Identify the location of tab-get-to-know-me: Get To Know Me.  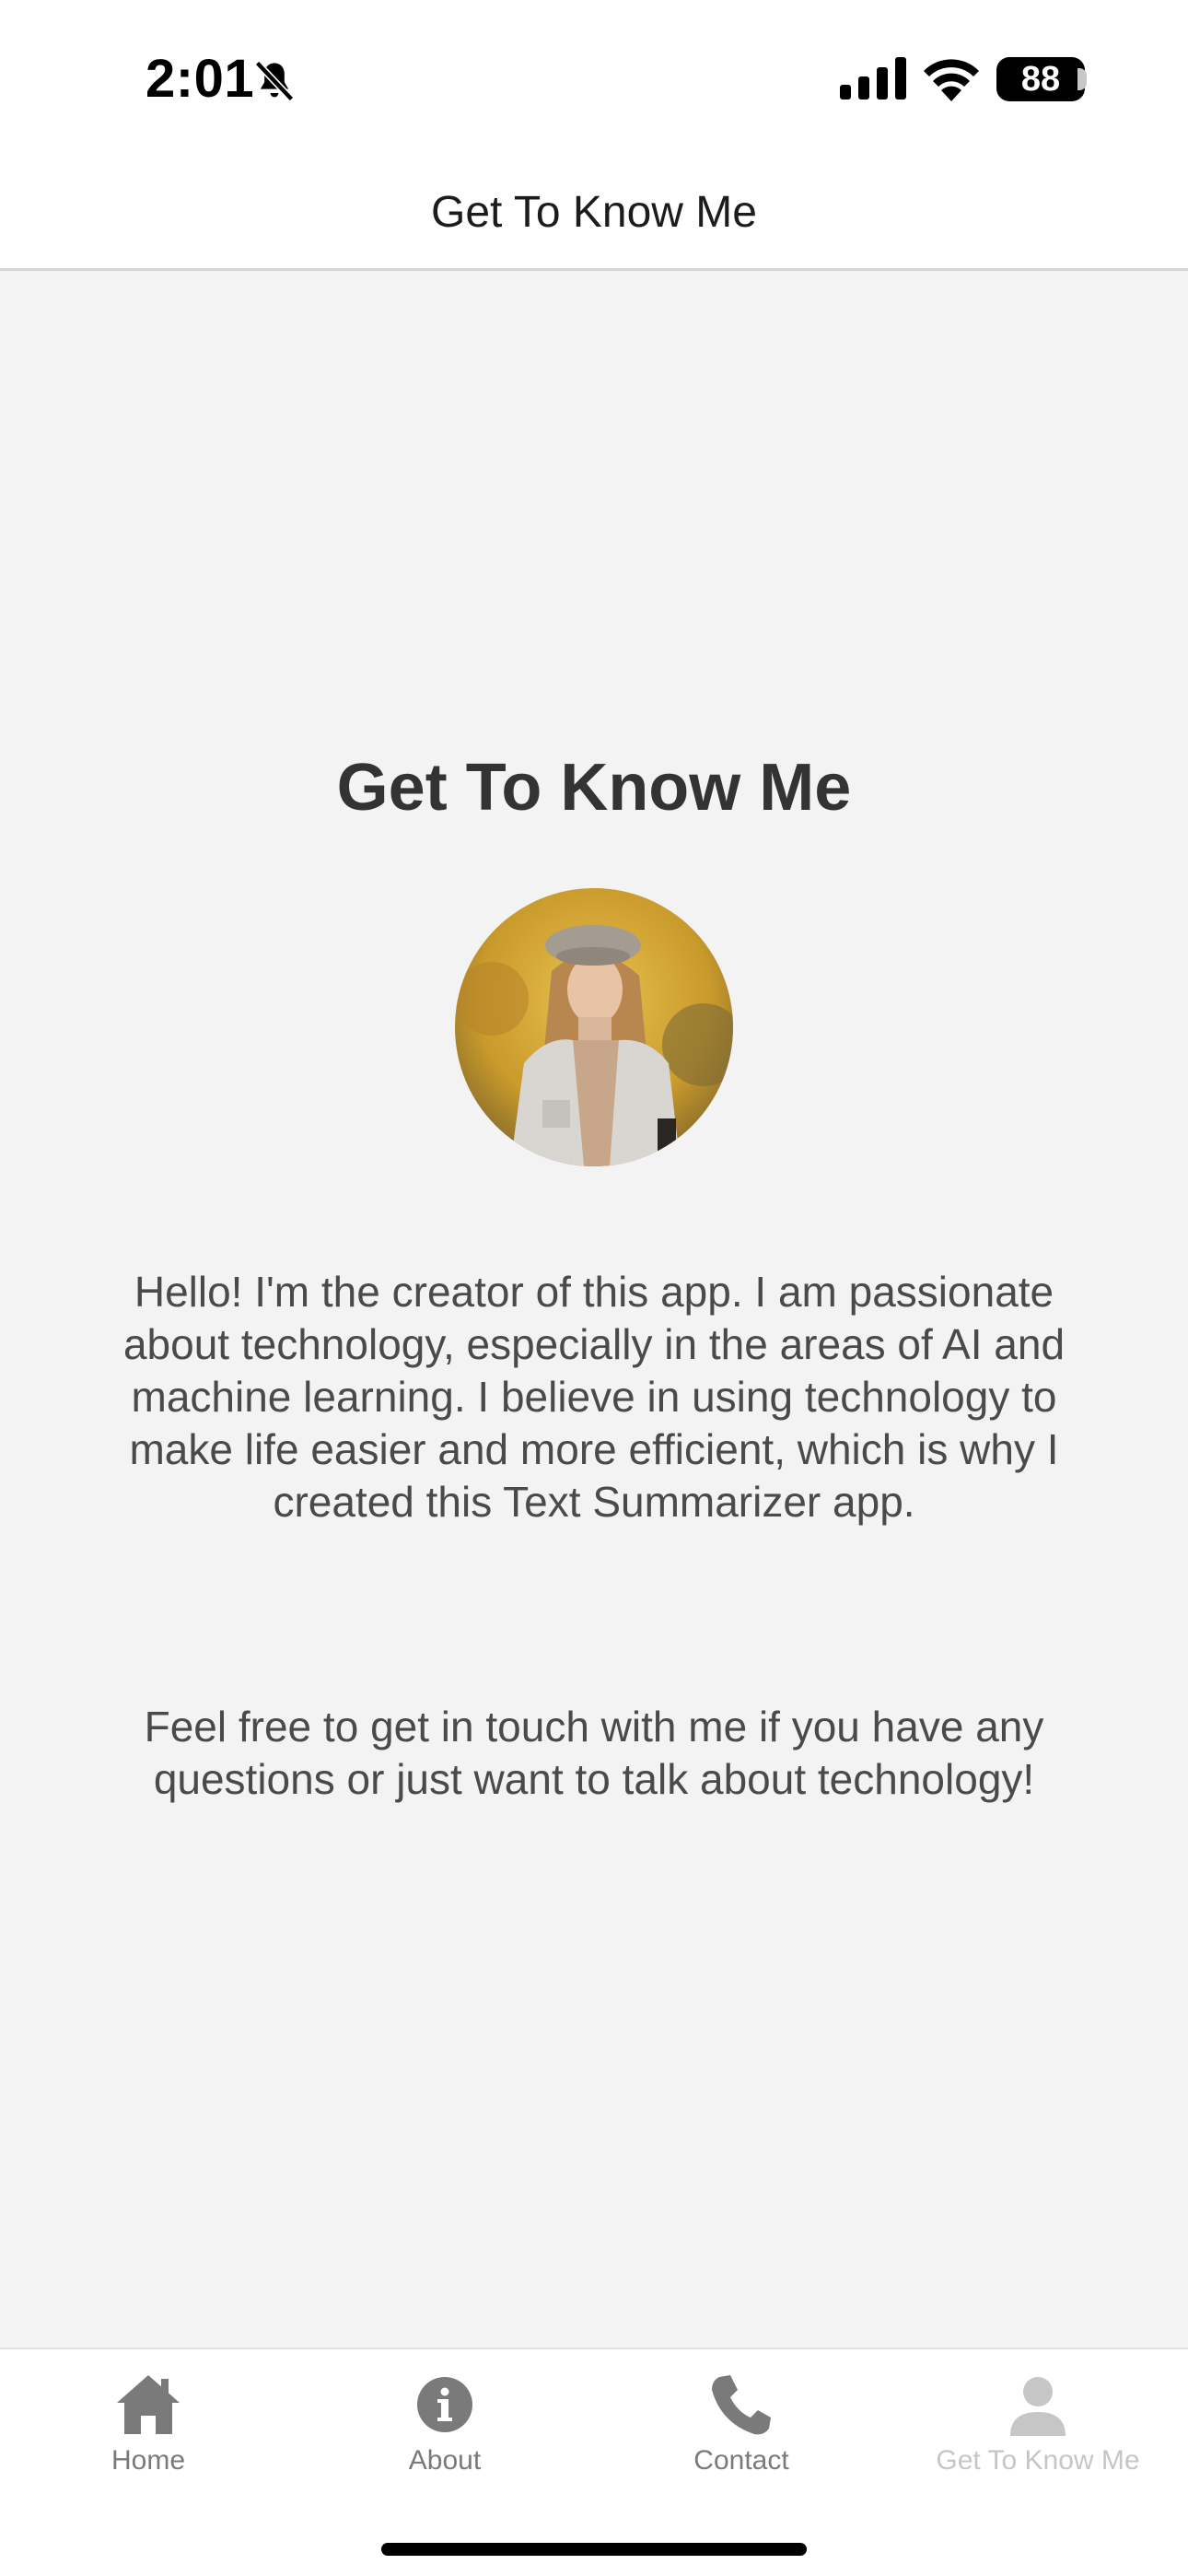
(1038, 2418).